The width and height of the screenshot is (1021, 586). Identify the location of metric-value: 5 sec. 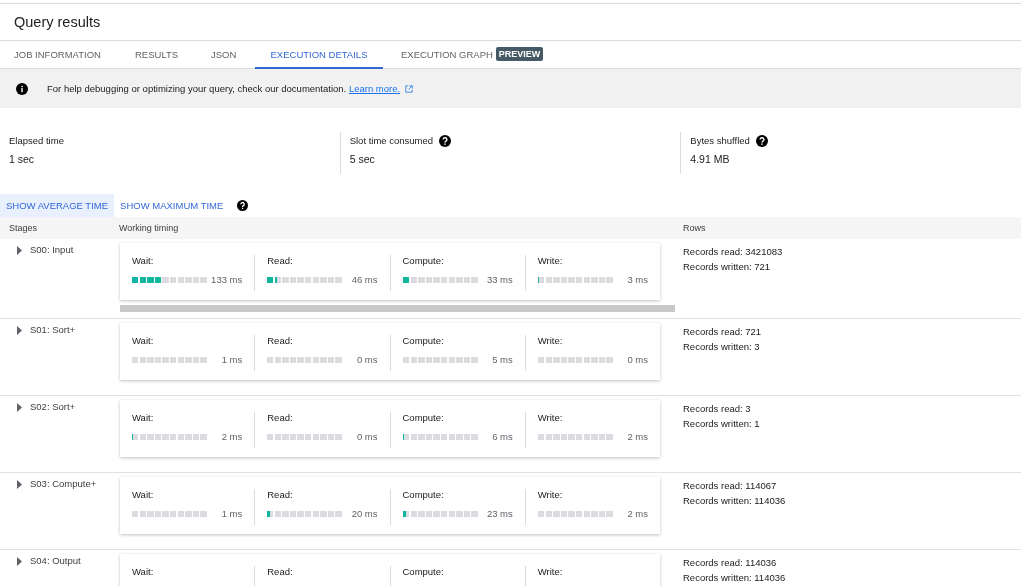
(362, 159).